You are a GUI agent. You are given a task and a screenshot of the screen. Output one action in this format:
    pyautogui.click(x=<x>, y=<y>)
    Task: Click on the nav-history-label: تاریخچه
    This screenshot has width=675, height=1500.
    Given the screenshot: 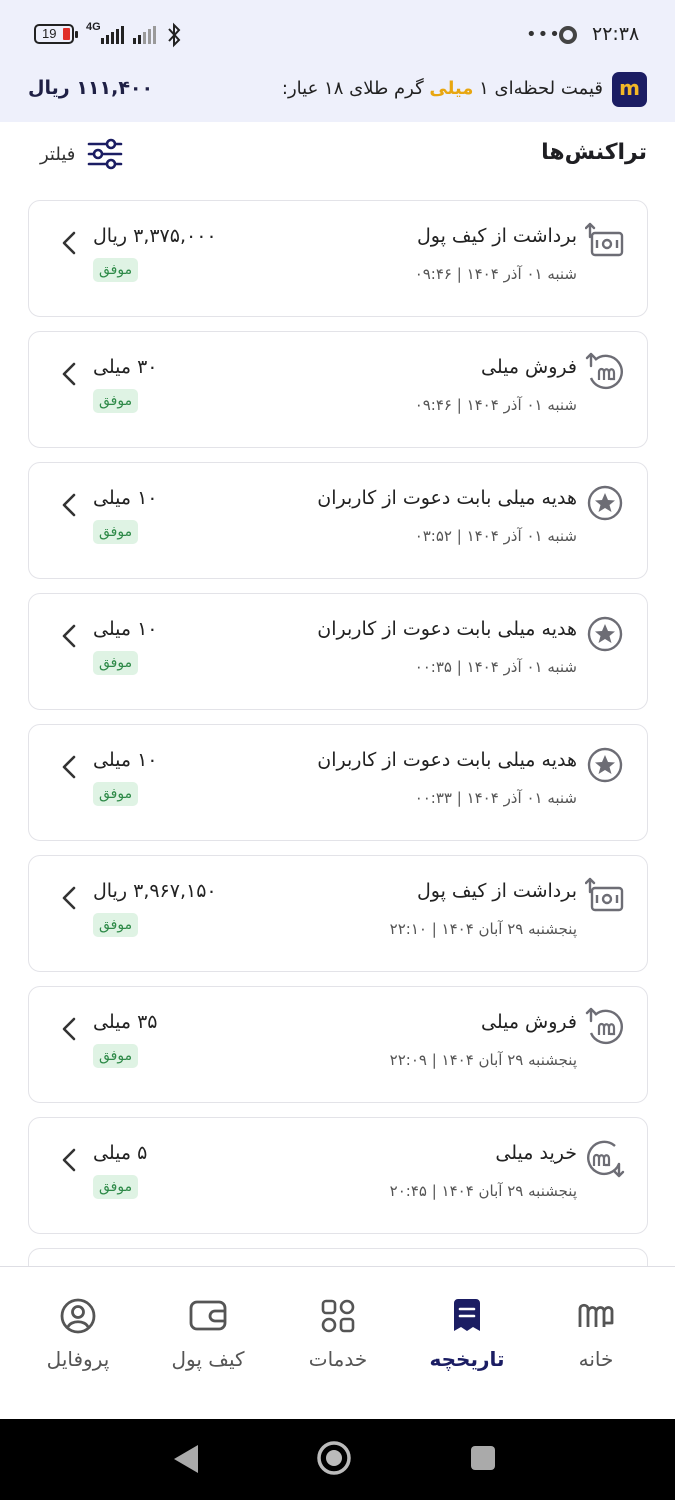 What is the action you would take?
    pyautogui.click(x=467, y=1359)
    